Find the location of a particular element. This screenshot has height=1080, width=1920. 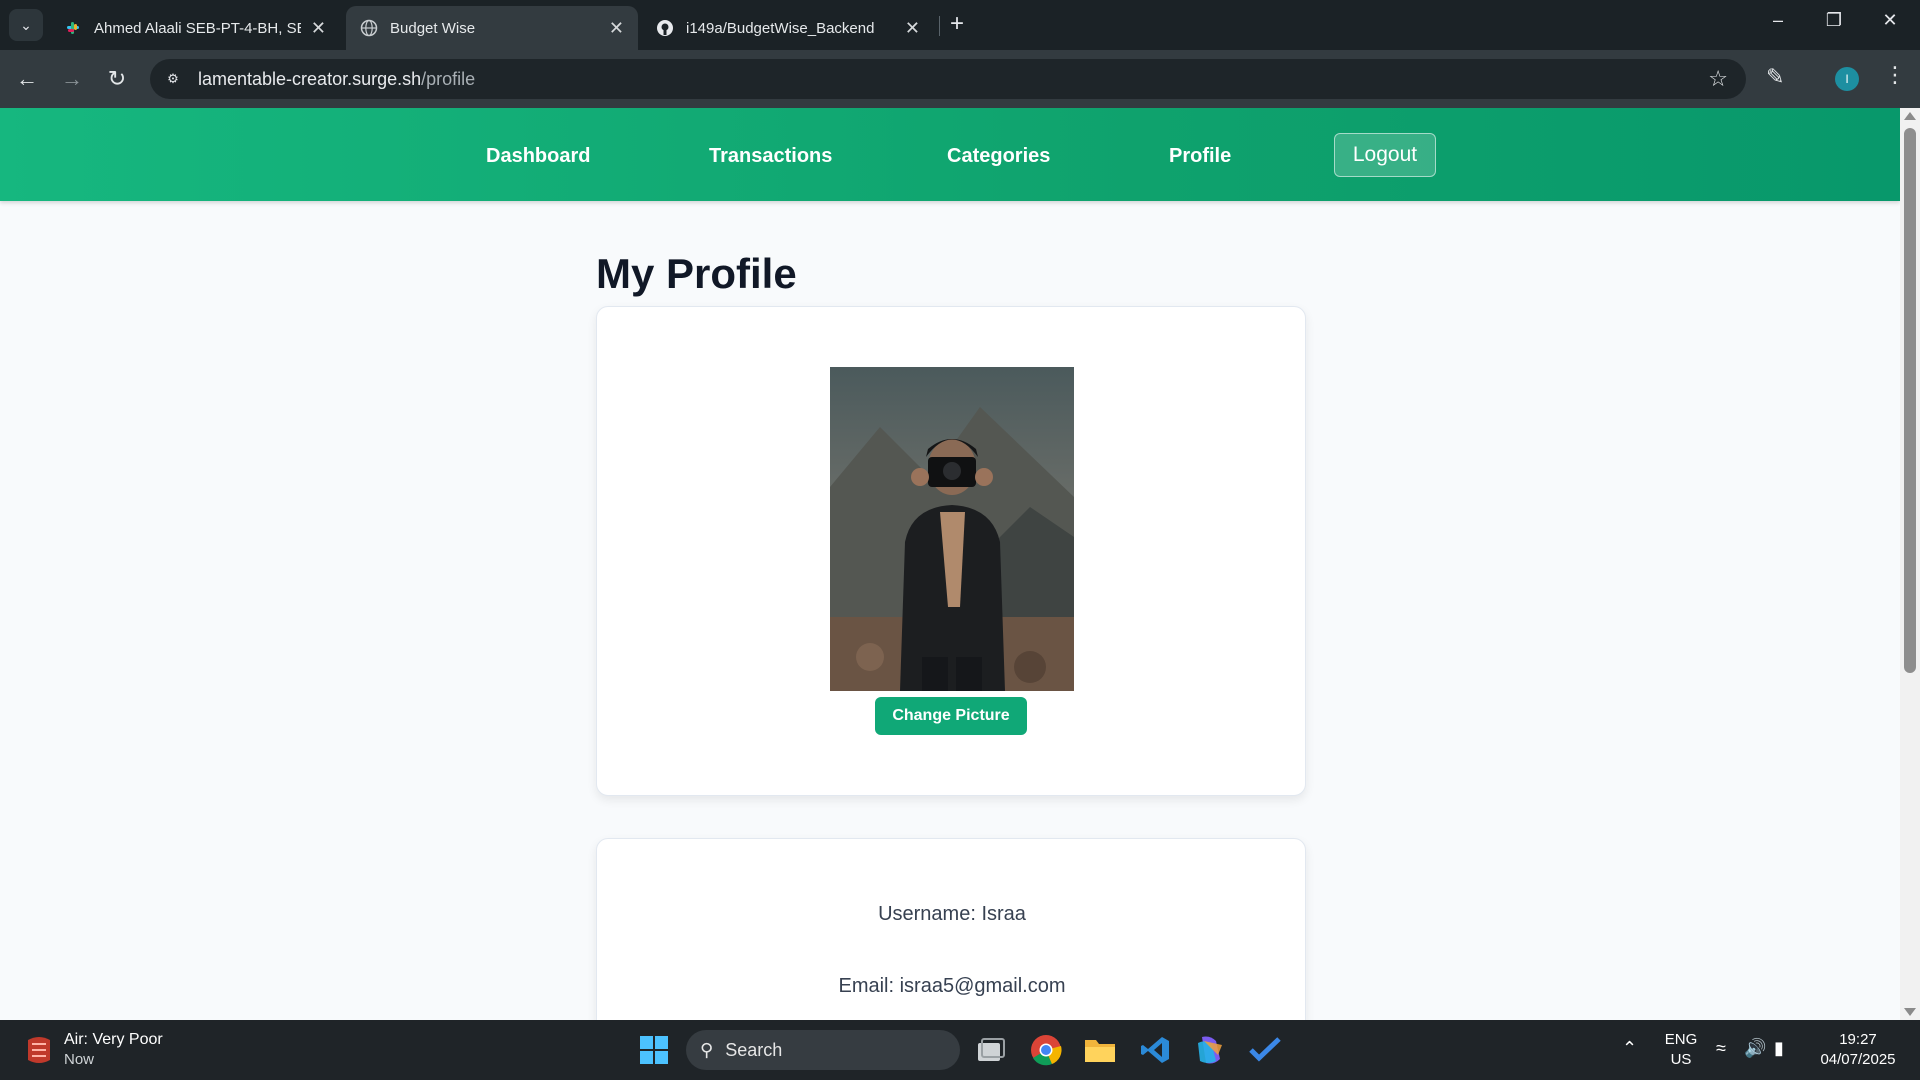

tab-title: Ahmed Alaali SEB-PT-4-BH, SEB is located at coordinates (197, 28).